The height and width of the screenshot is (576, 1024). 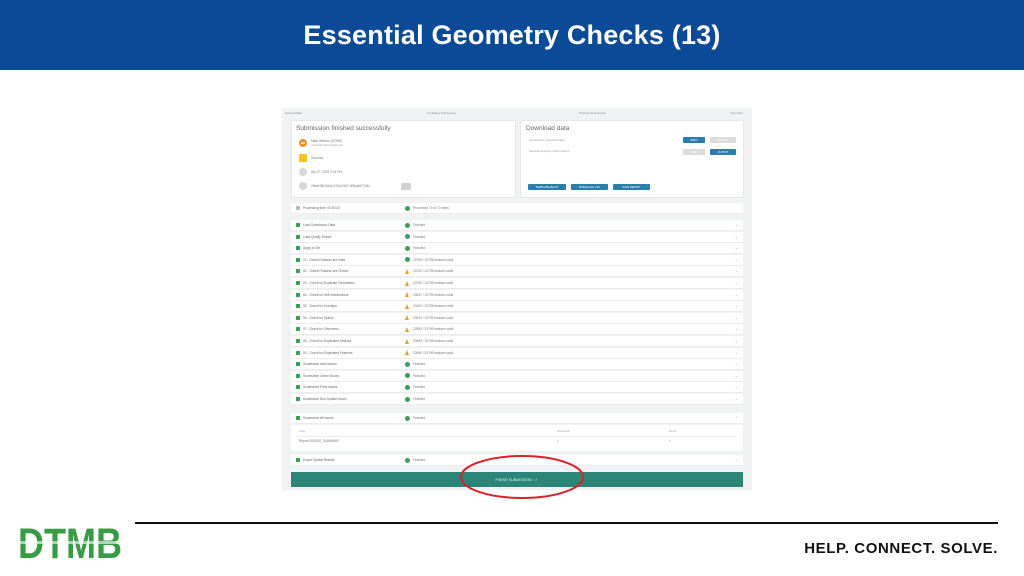 I want to click on highlight-ellipse-shape, so click(x=522, y=477).